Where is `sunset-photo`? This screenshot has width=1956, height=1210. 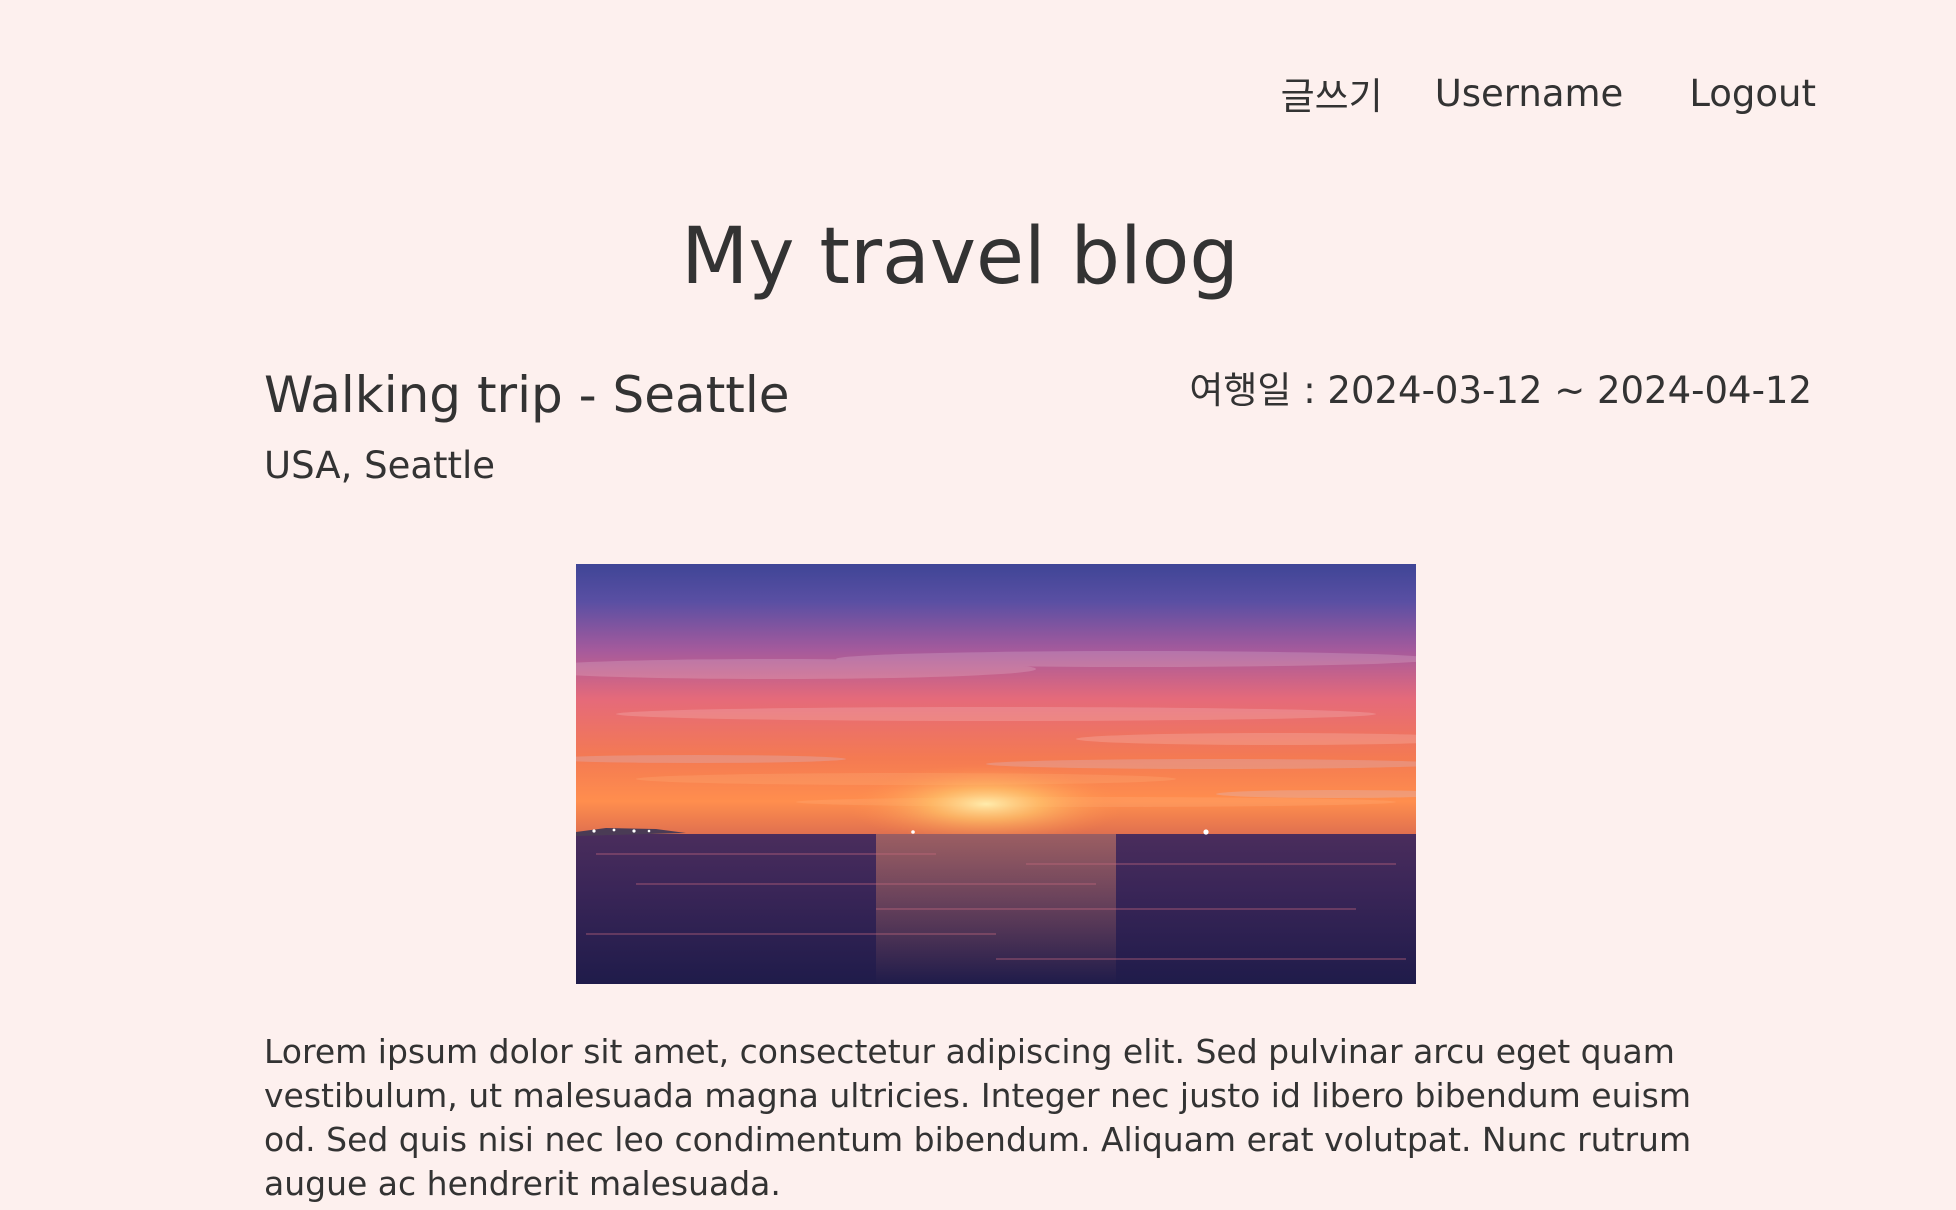 sunset-photo is located at coordinates (996, 774).